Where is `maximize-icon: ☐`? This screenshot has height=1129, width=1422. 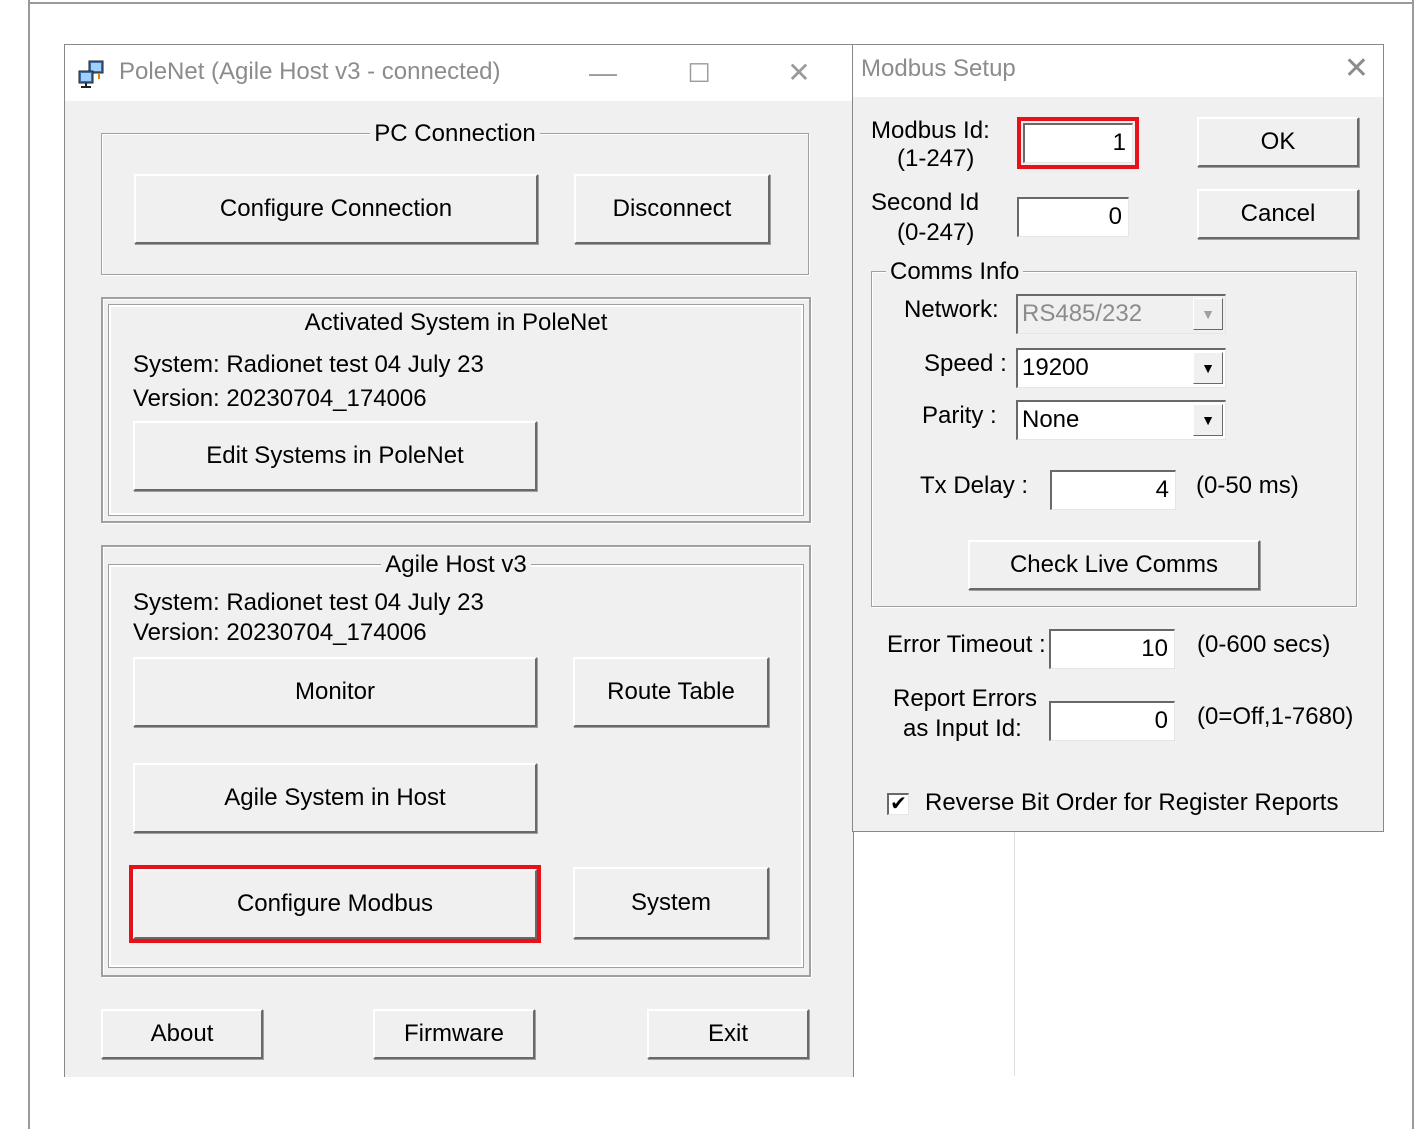 maximize-icon: ☐ is located at coordinates (699, 73).